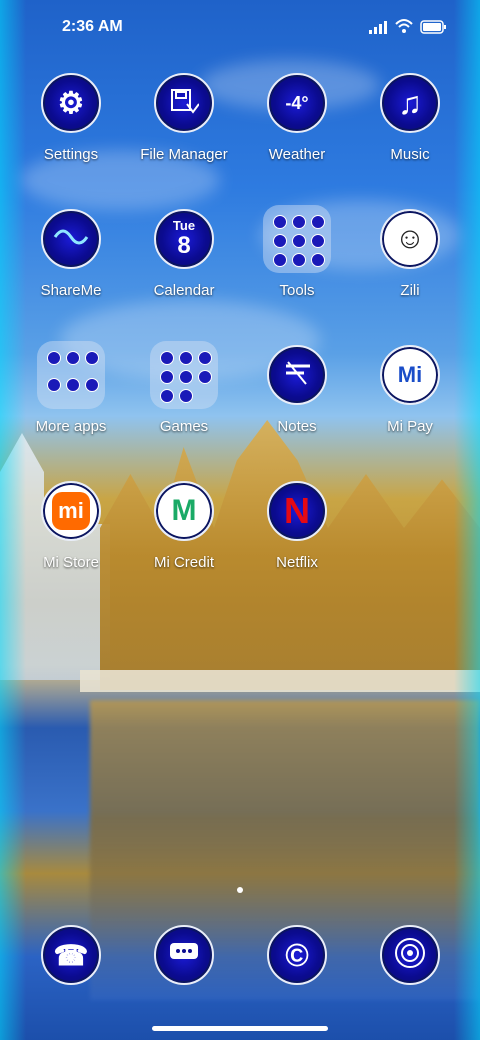  What do you see at coordinates (297, 154) in the screenshot?
I see `app-label-weather: Weather` at bounding box center [297, 154].